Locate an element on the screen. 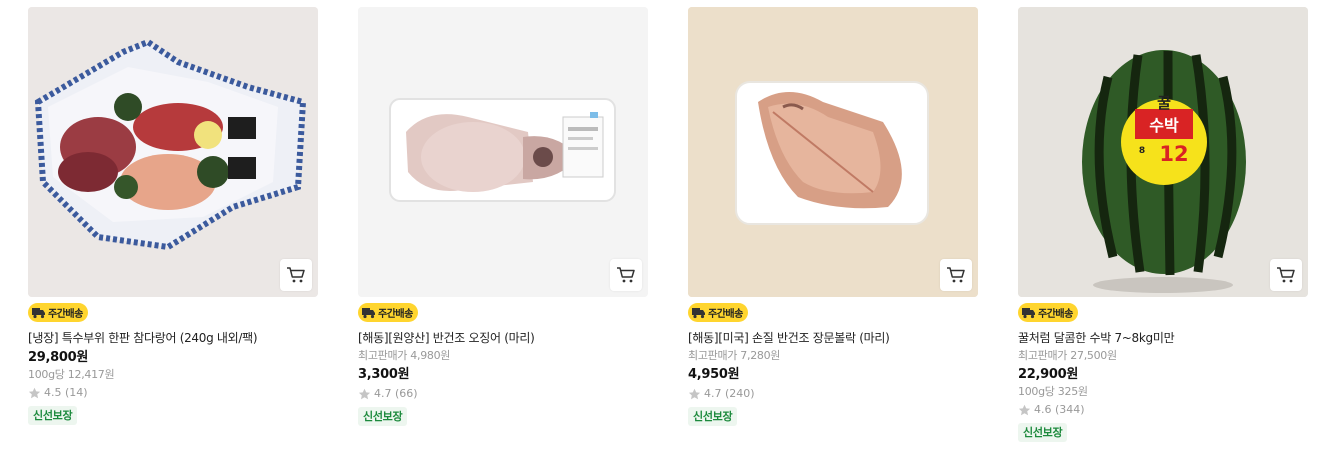  squid-tray-image is located at coordinates (503, 152).